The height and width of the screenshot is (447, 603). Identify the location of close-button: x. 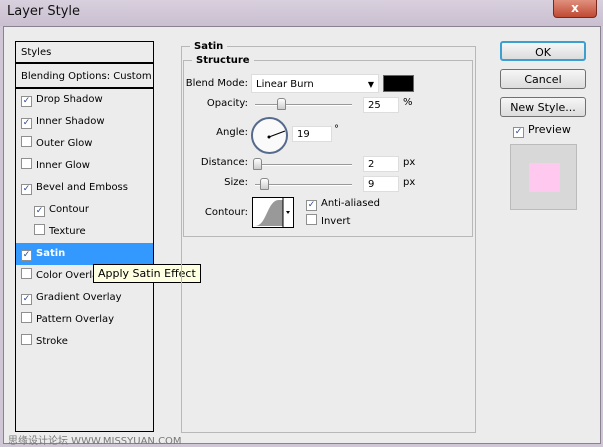
(575, 9).